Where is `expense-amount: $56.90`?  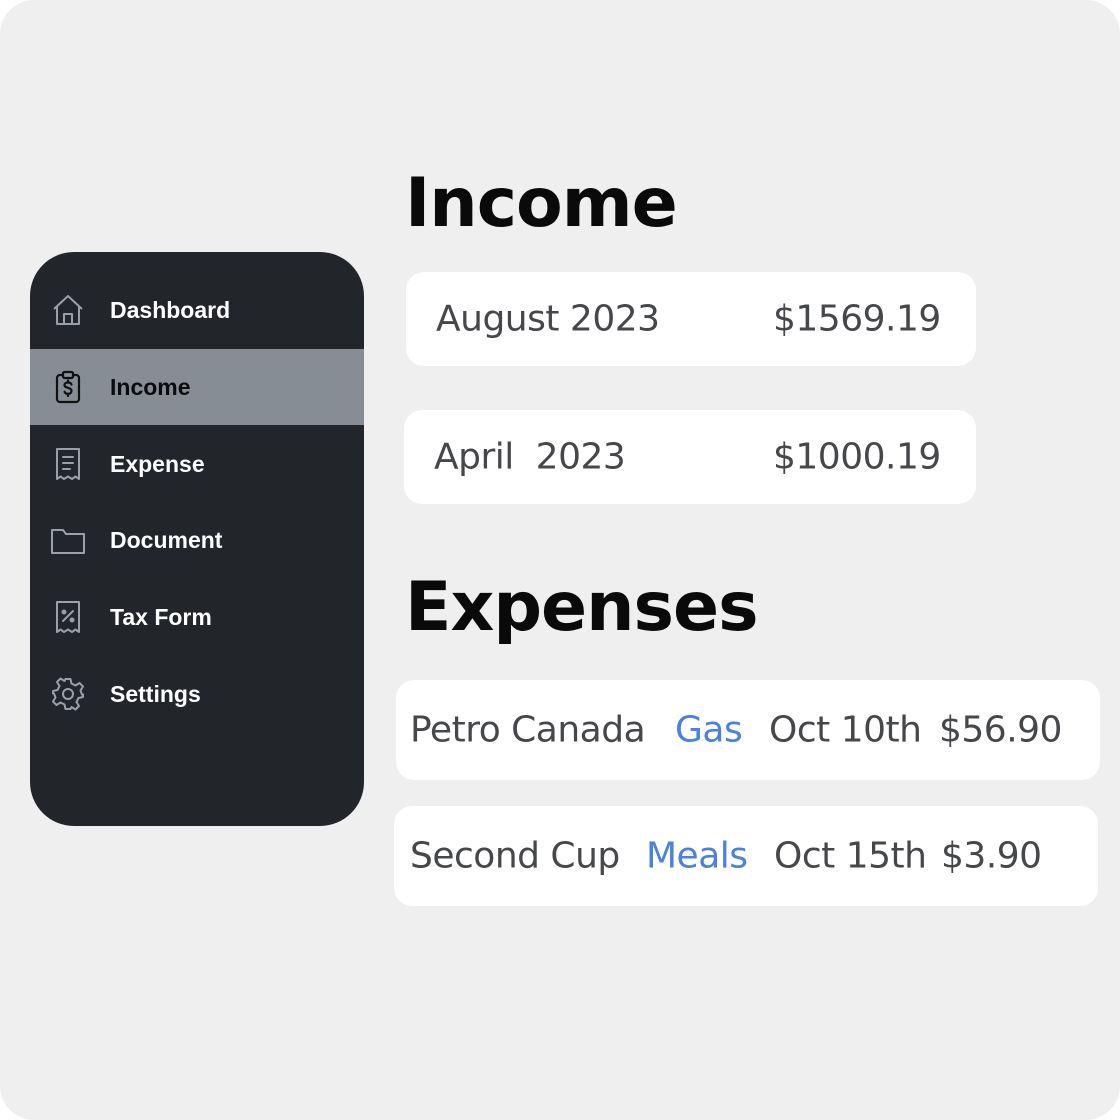
expense-amount: $56.90 is located at coordinates (1000, 730).